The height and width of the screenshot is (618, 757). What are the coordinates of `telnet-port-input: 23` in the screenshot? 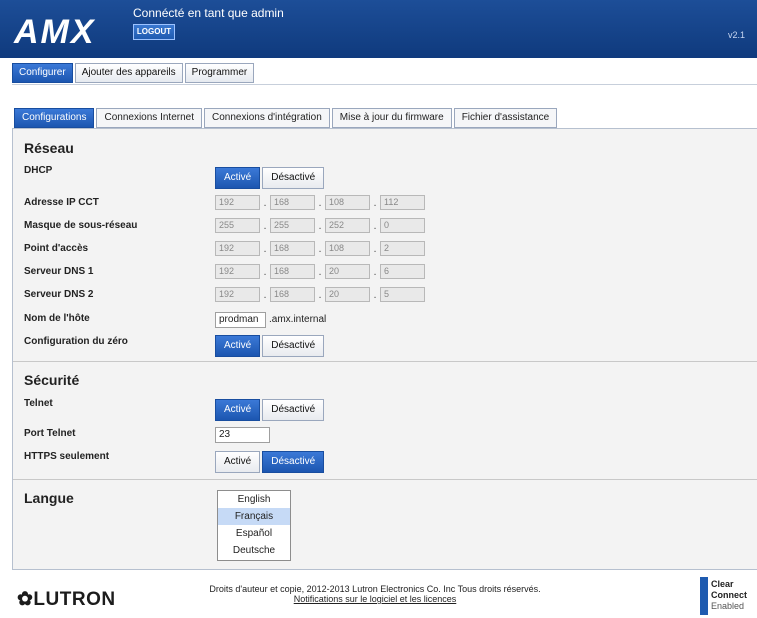 It's located at (242, 435).